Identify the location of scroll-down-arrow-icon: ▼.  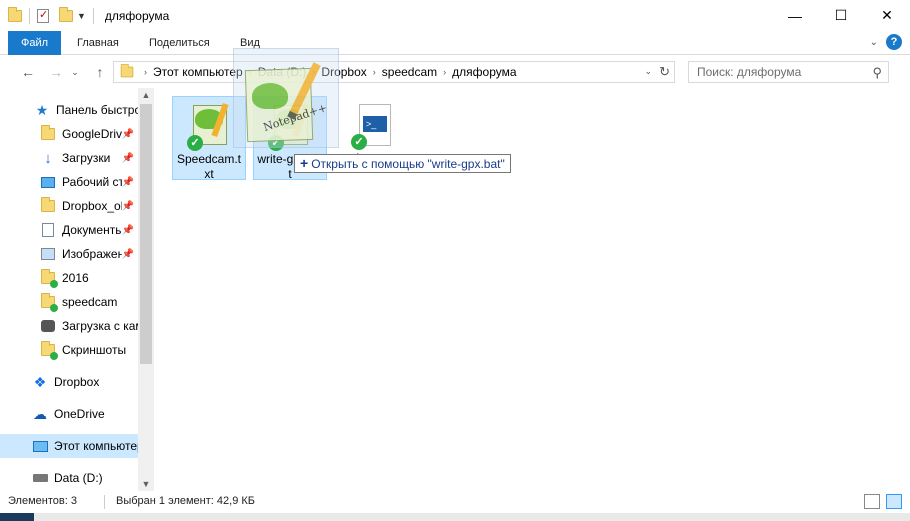
(146, 484).